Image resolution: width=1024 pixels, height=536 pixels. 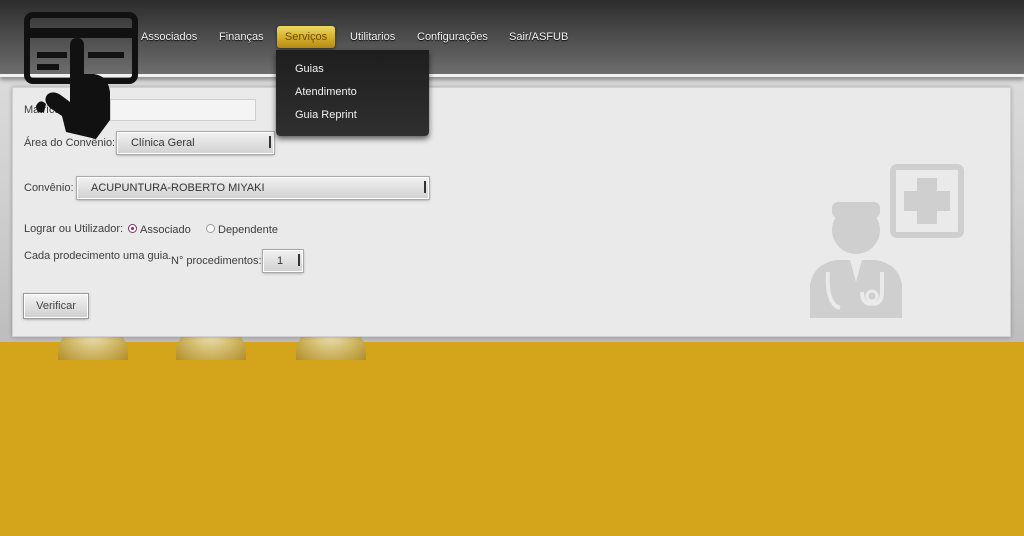 I want to click on doctor-medical-cross-icon, so click(x=887, y=241).